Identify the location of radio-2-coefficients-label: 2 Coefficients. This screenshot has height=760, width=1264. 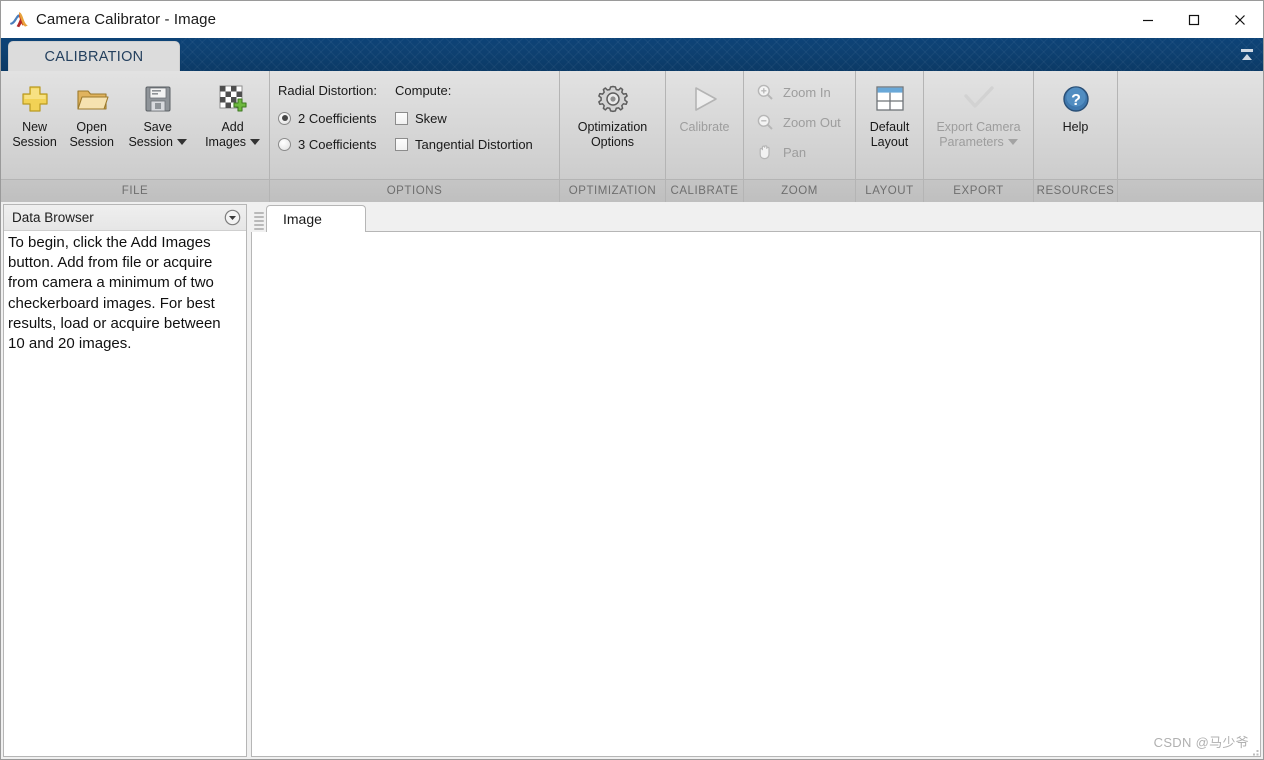
(337, 118).